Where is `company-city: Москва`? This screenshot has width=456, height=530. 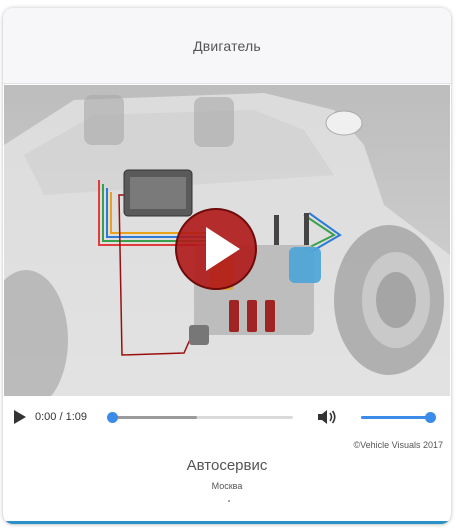
company-city: Москва is located at coordinates (227, 486).